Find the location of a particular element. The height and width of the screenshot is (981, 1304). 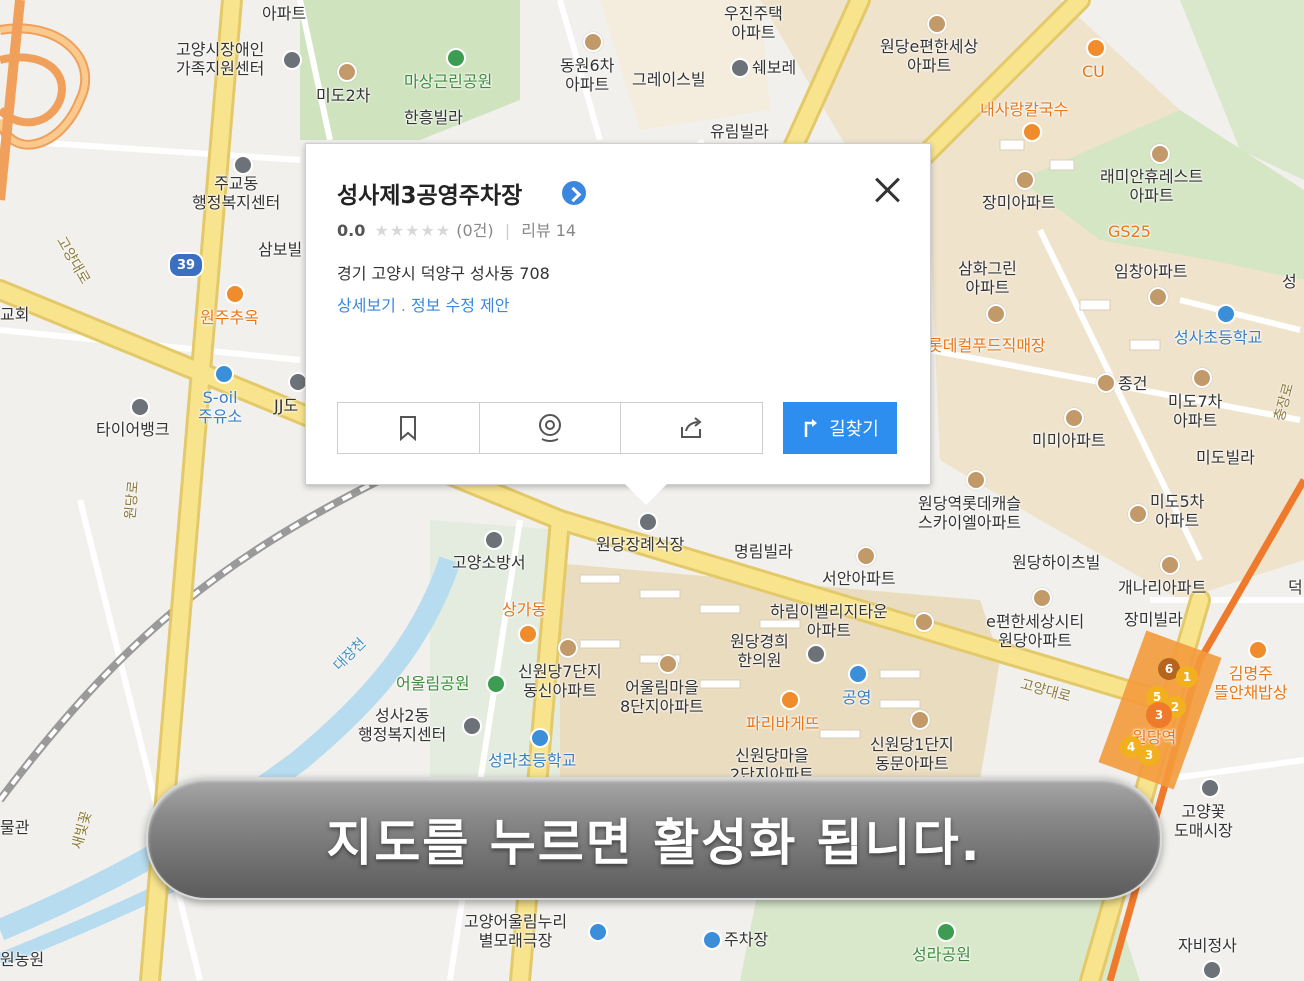

label-woojin: 우진주택 아파트 is located at coordinates (753, 23).